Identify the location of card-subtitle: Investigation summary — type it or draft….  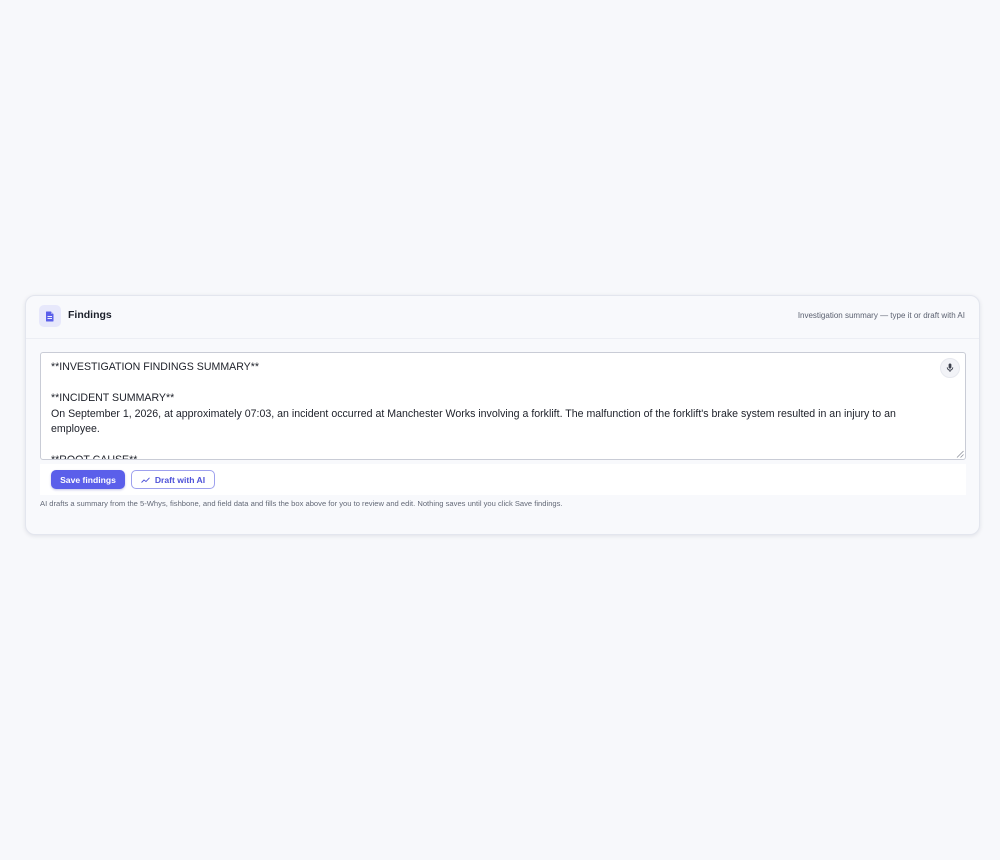
(881, 315).